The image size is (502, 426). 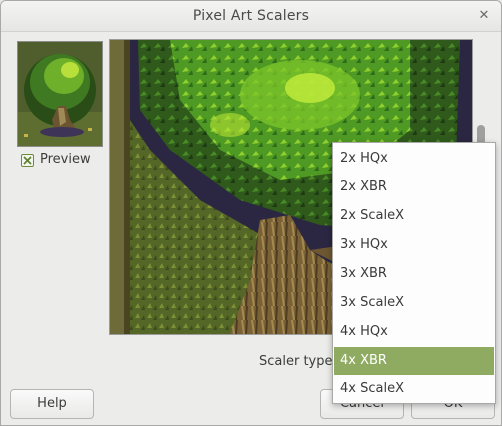 I want to click on thumbnail-image, so click(x=60, y=94).